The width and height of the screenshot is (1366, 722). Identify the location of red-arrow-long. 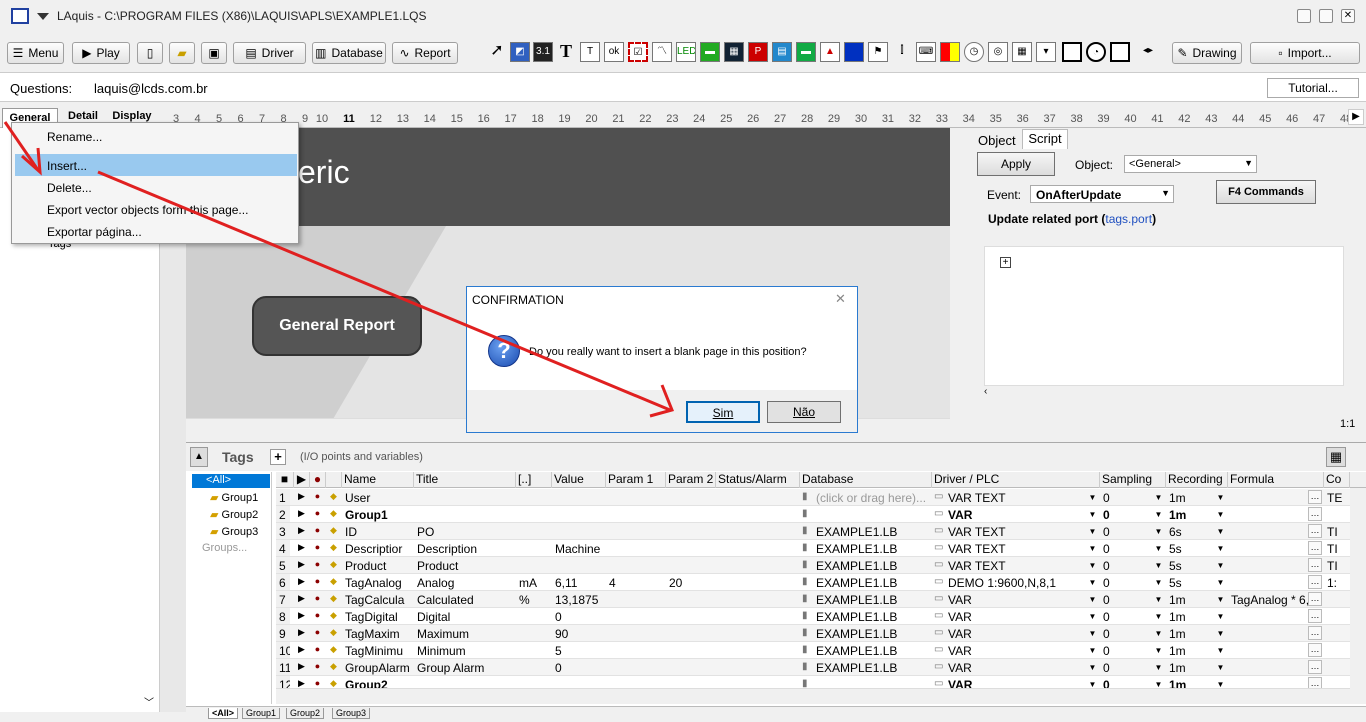
(384, 291).